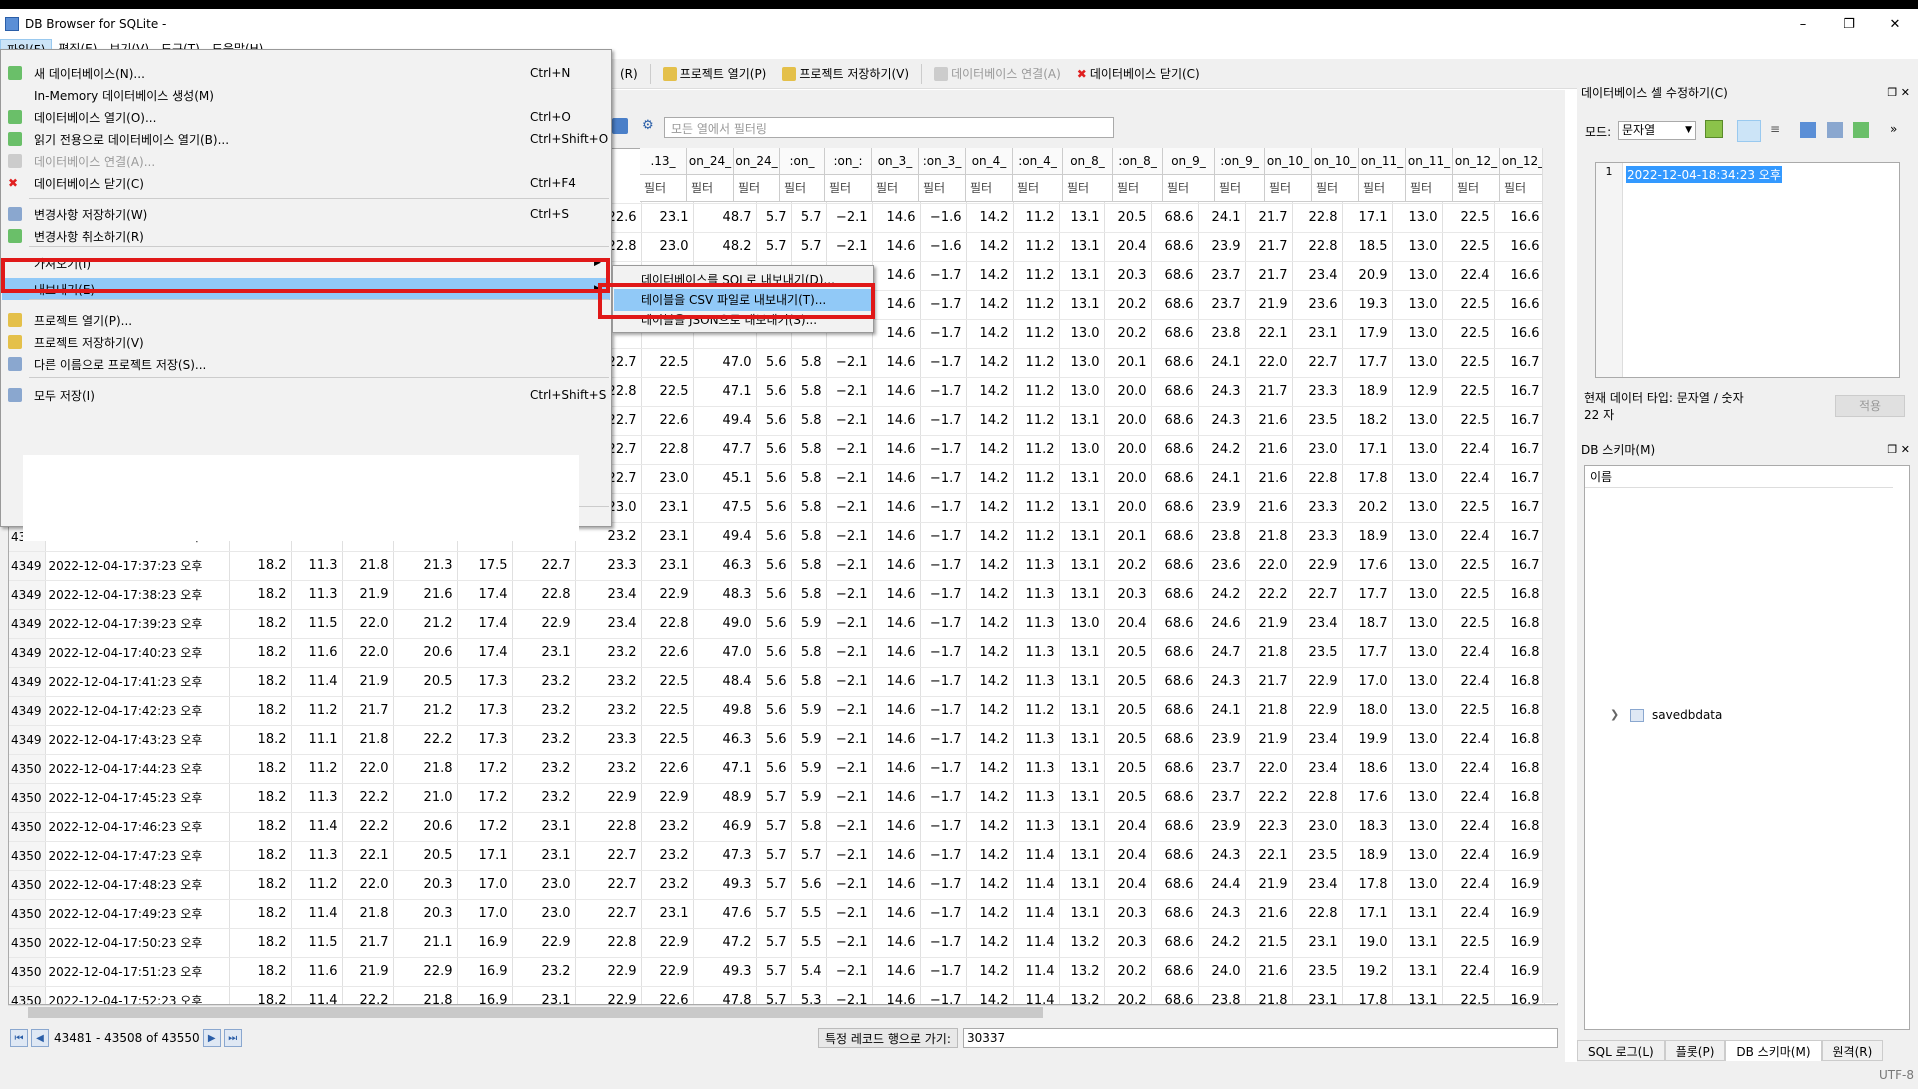  Describe the element at coordinates (725, 537) in the screenshot. I see `grid-cell: 49.4` at that location.